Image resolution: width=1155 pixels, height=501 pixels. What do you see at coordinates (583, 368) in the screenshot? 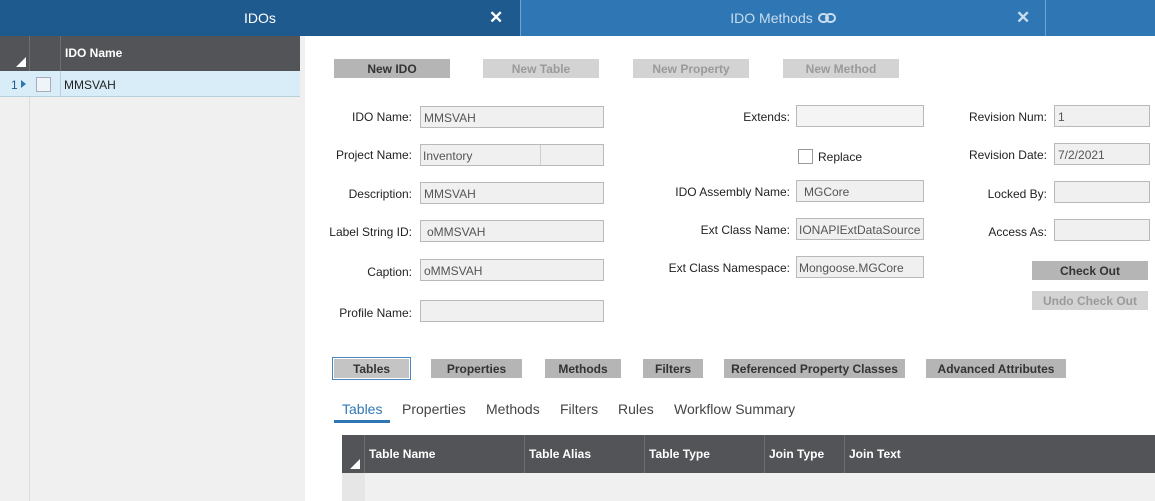
I see `methods-section-button: Methods` at bounding box center [583, 368].